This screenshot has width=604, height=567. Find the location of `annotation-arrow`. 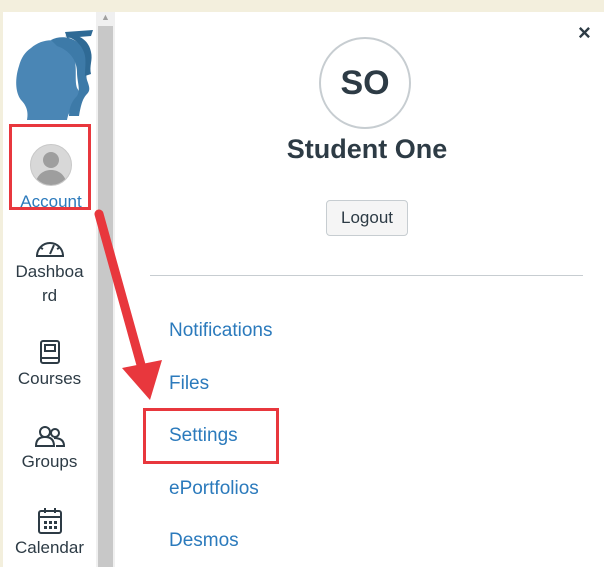

annotation-arrow is located at coordinates (128, 304).